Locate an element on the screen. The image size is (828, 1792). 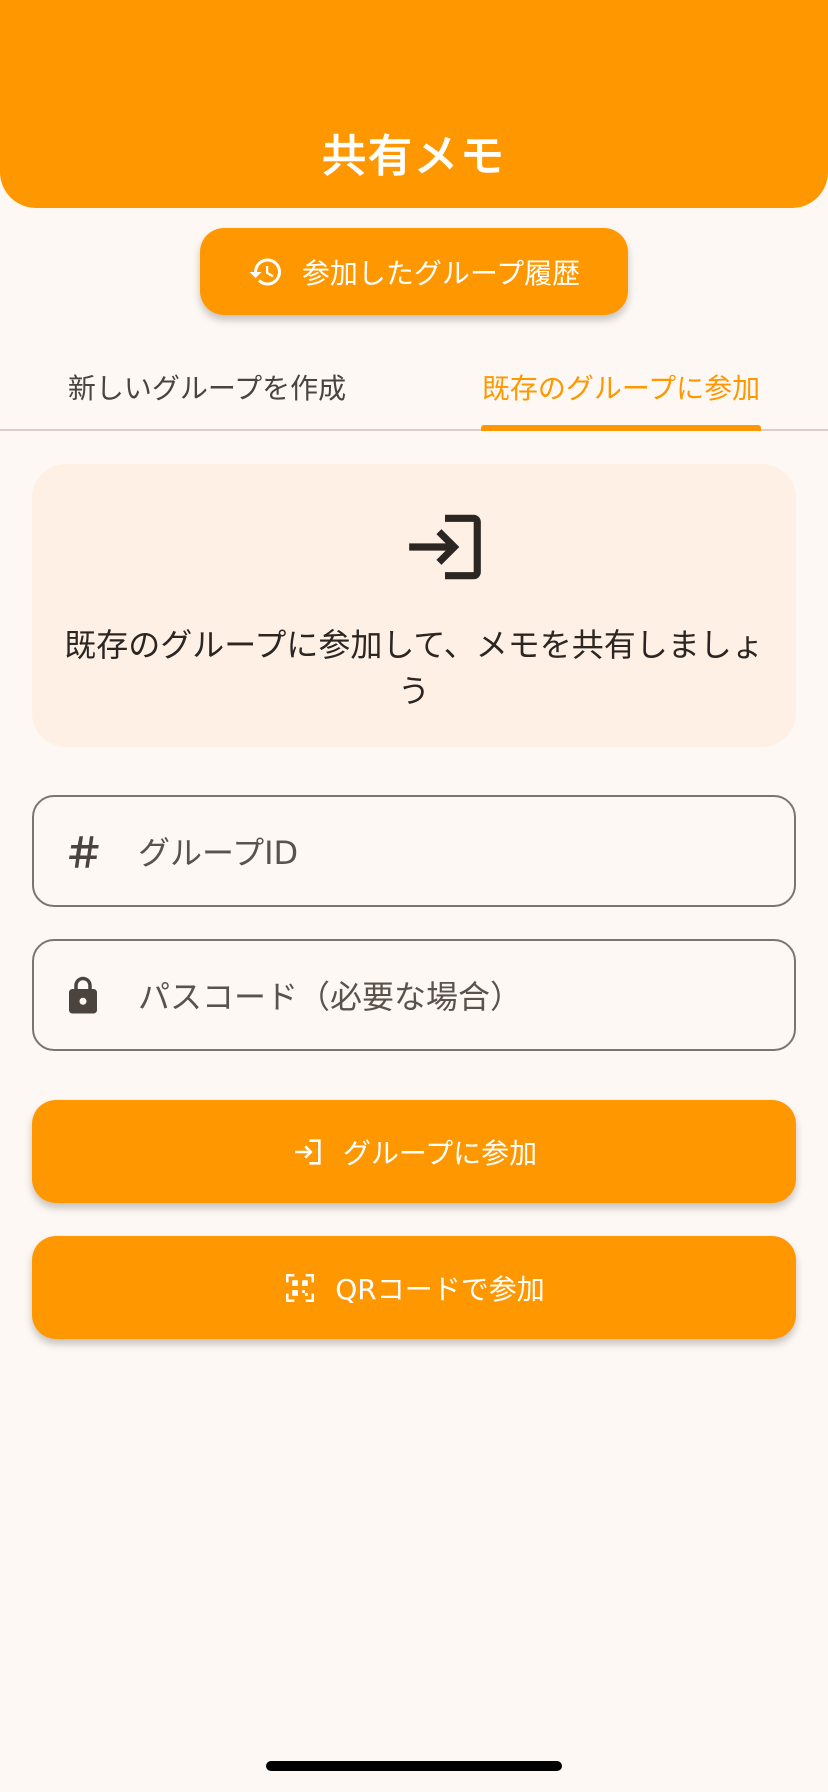
tab-join-group-label: 既存のグループに参加 is located at coordinates (621, 388).